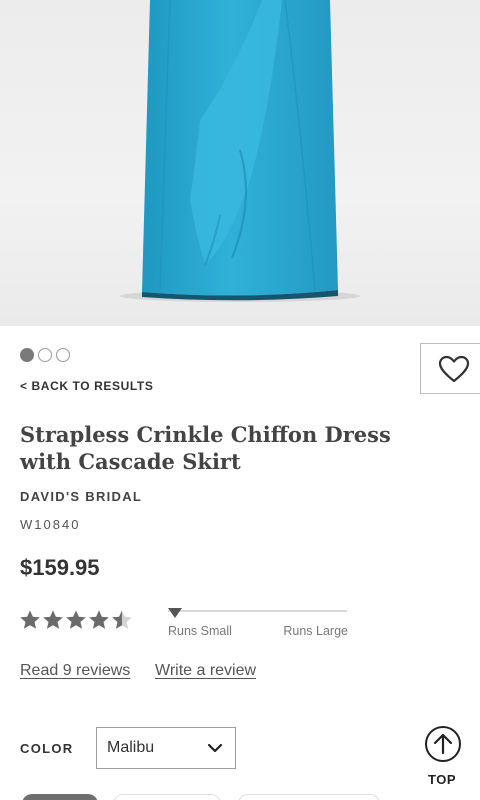 The width and height of the screenshot is (480, 800). I want to click on back-to-top-button, so click(443, 744).